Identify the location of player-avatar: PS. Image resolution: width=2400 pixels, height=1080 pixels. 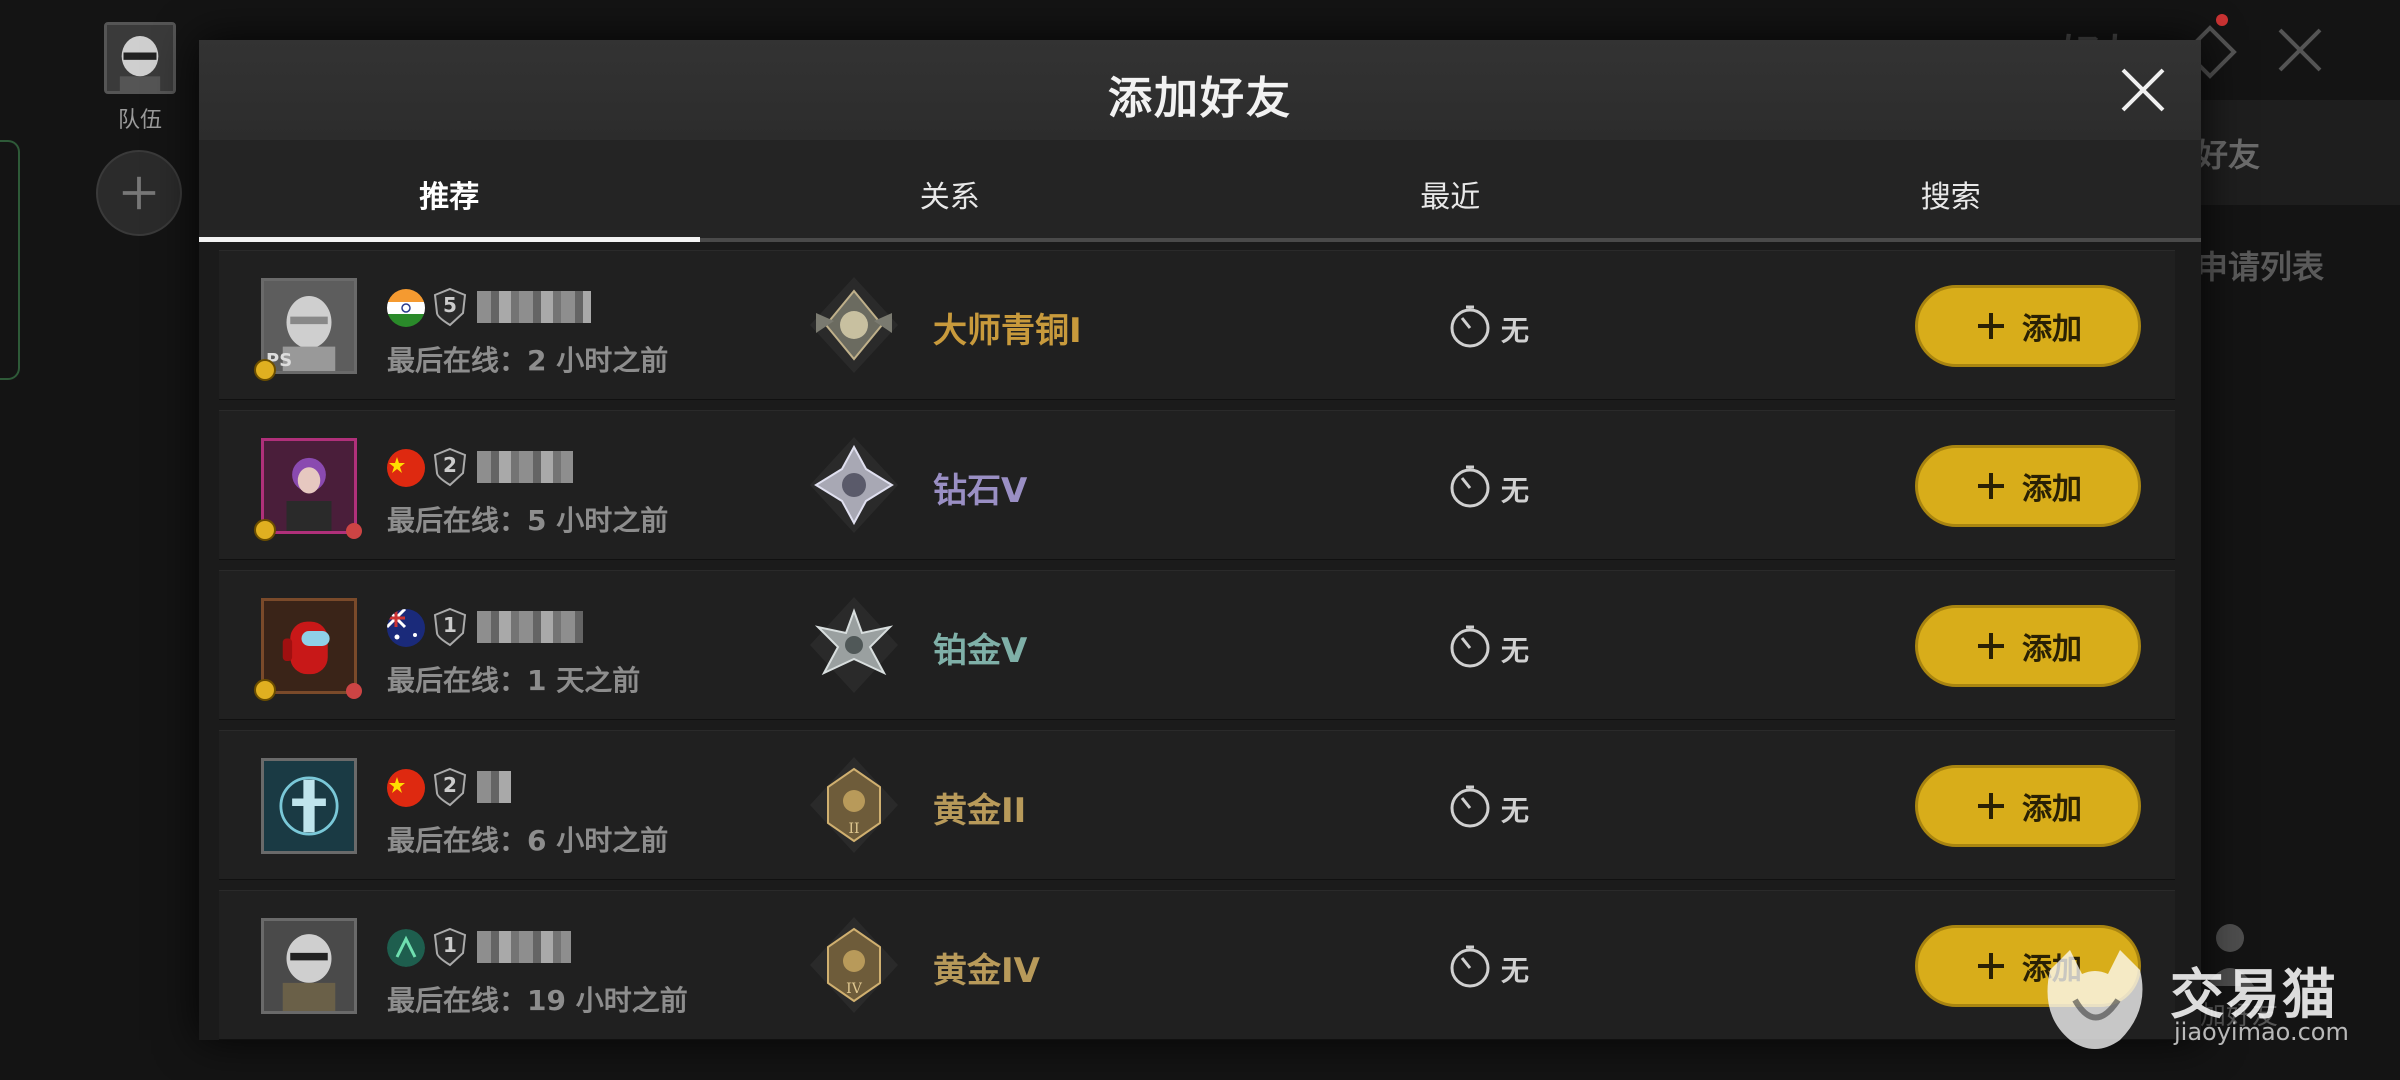
(305, 329).